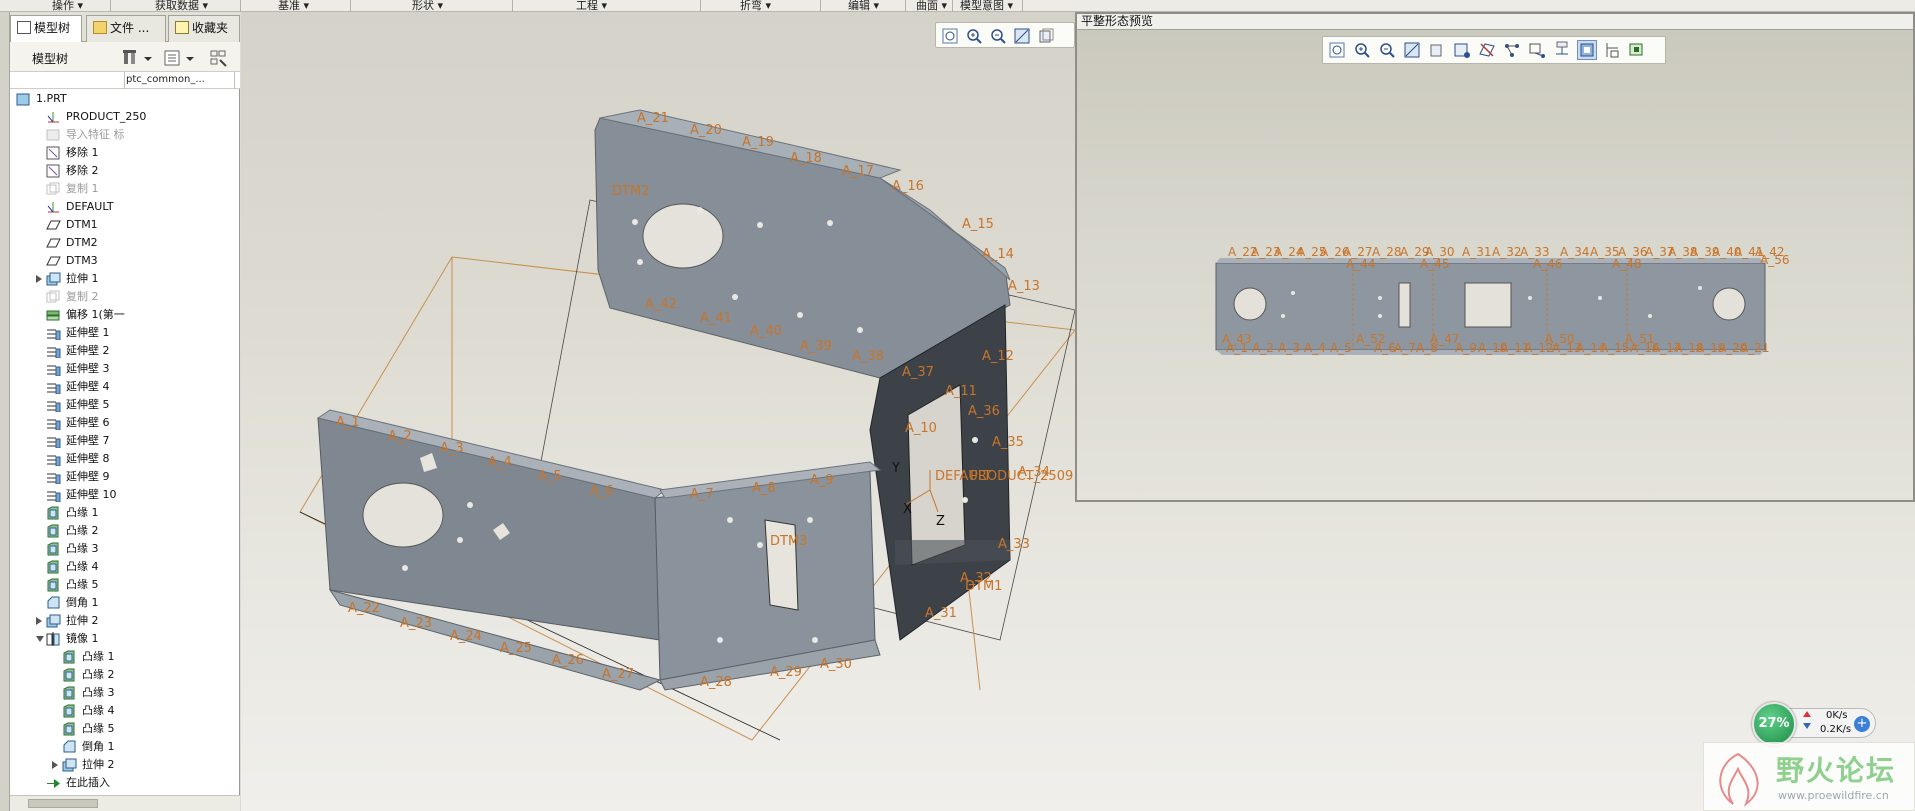 Image resolution: width=1915 pixels, height=811 pixels. Describe the element at coordinates (88, 440) in the screenshot. I see `tree-item-label: 延伸壁 7` at that location.